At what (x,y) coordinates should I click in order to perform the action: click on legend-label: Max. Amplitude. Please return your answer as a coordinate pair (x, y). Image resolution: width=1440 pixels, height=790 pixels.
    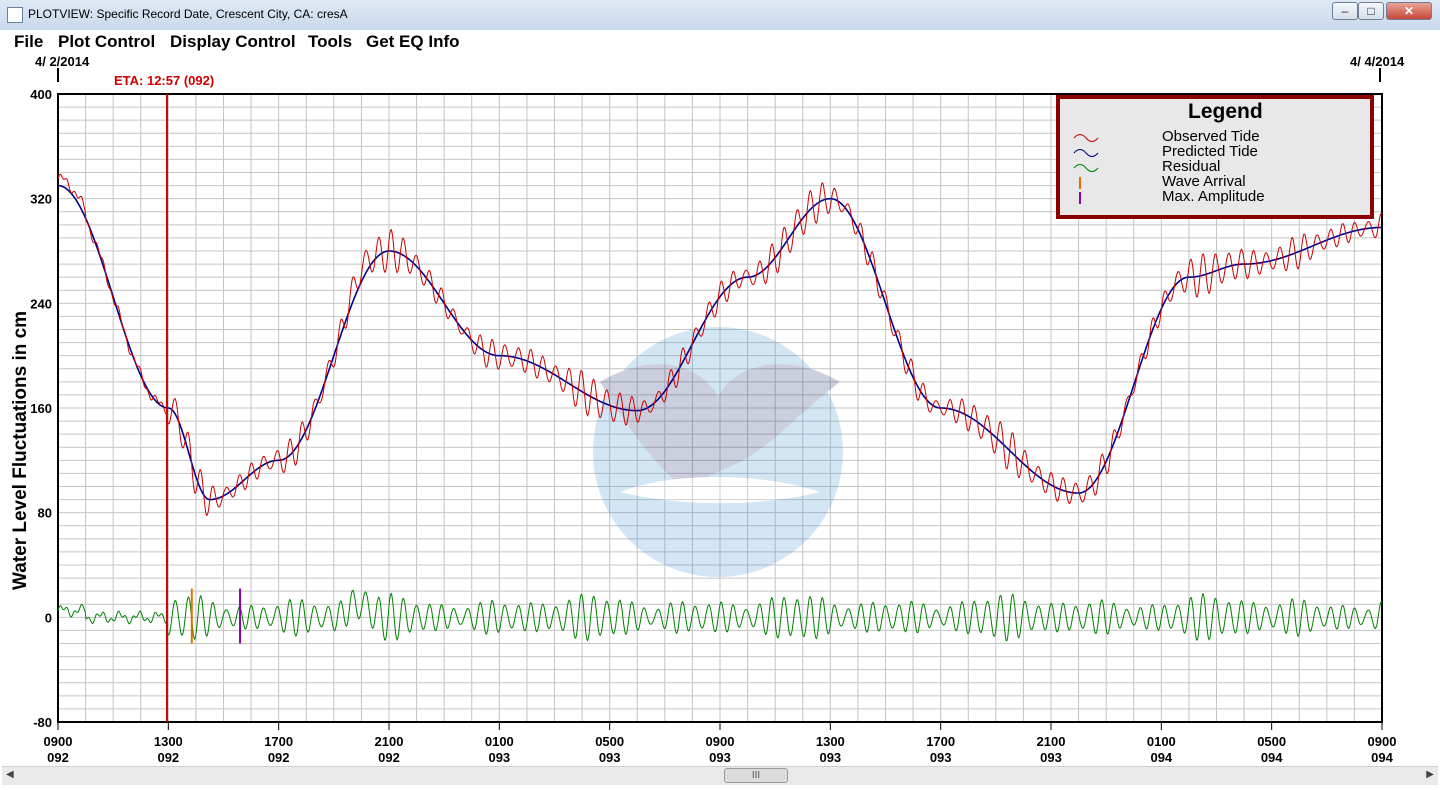
    Looking at the image, I should click on (1213, 196).